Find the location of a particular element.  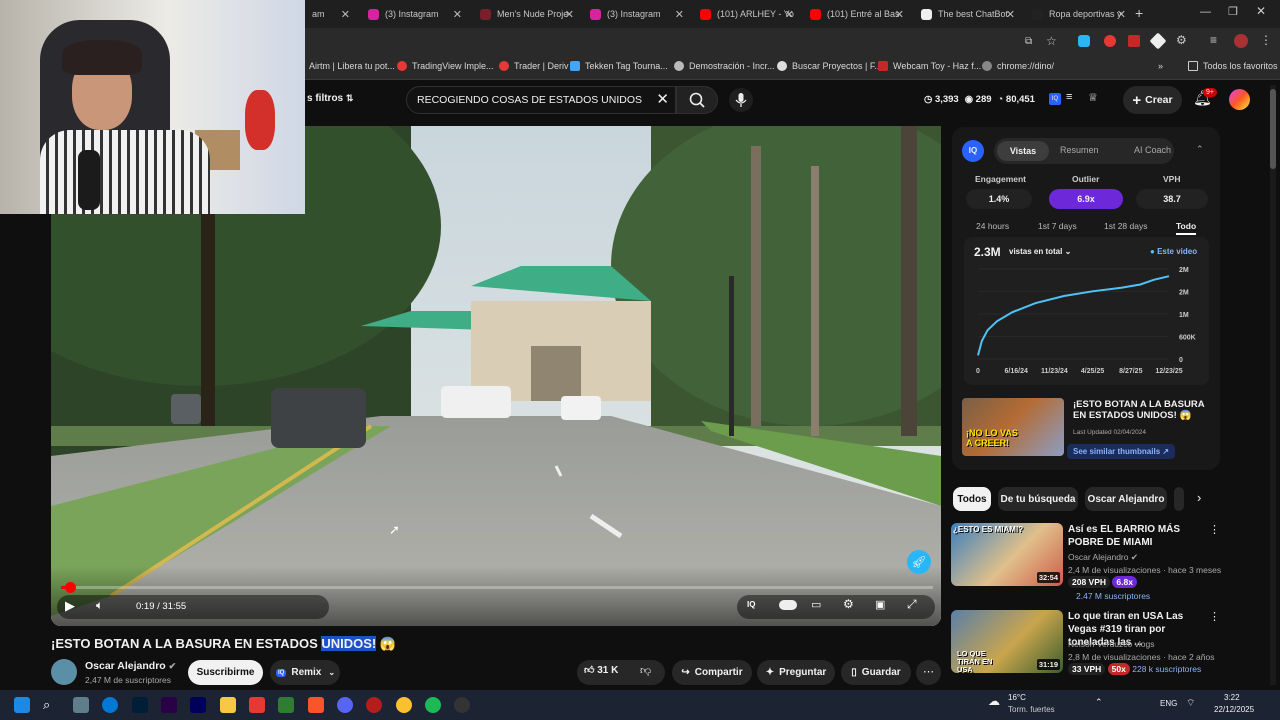

card-thumbnail: ¡NO LO VAS A CREER! is located at coordinates (1013, 427).